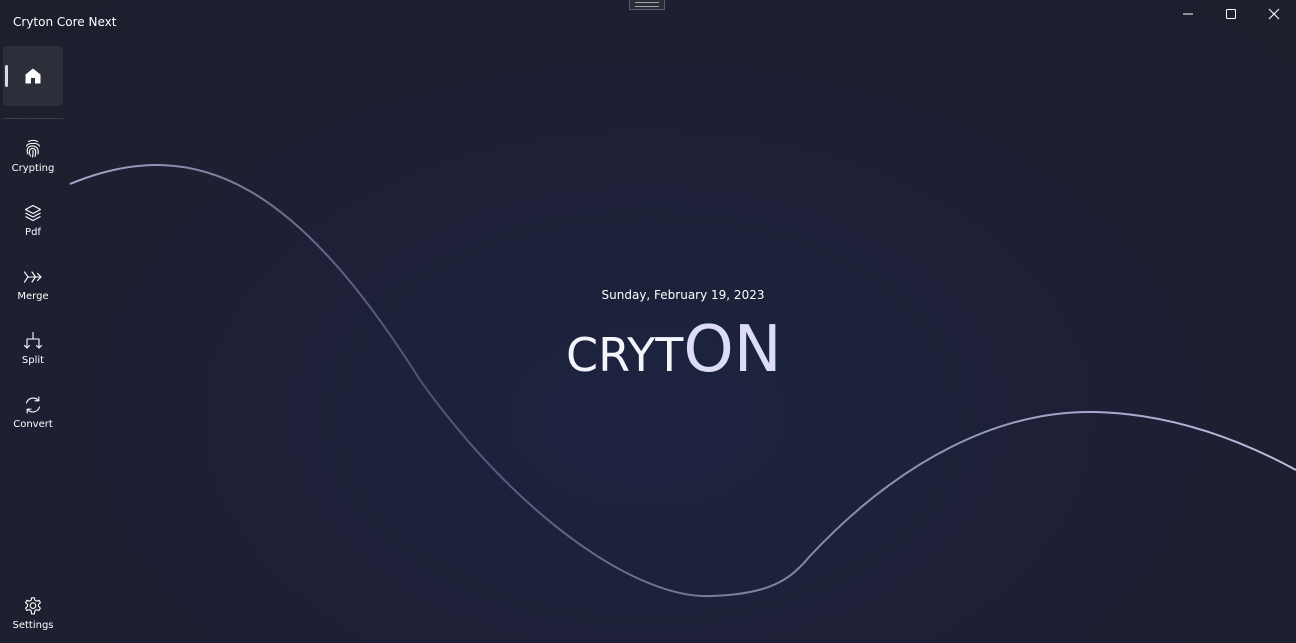 The width and height of the screenshot is (1296, 643). What do you see at coordinates (33, 424) in the screenshot?
I see `nav-item-label: Convert` at bounding box center [33, 424].